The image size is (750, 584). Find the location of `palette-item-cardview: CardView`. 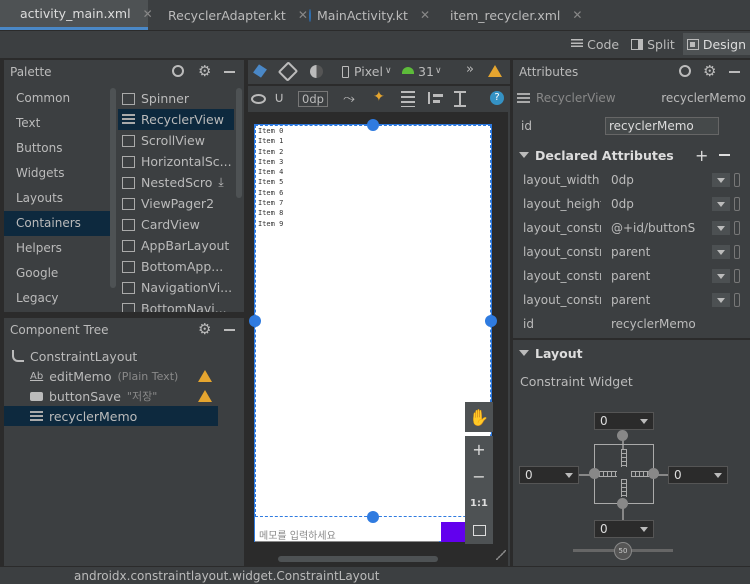

palette-item-cardview: CardView is located at coordinates (176, 224).